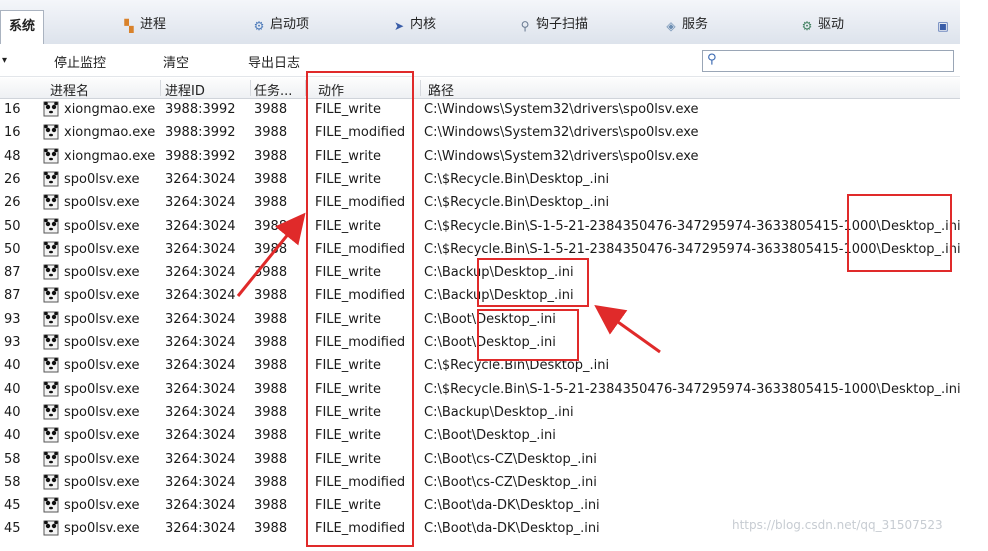 The width and height of the screenshot is (988, 551). I want to click on tab-process: ▚ 进程, so click(144, 25).